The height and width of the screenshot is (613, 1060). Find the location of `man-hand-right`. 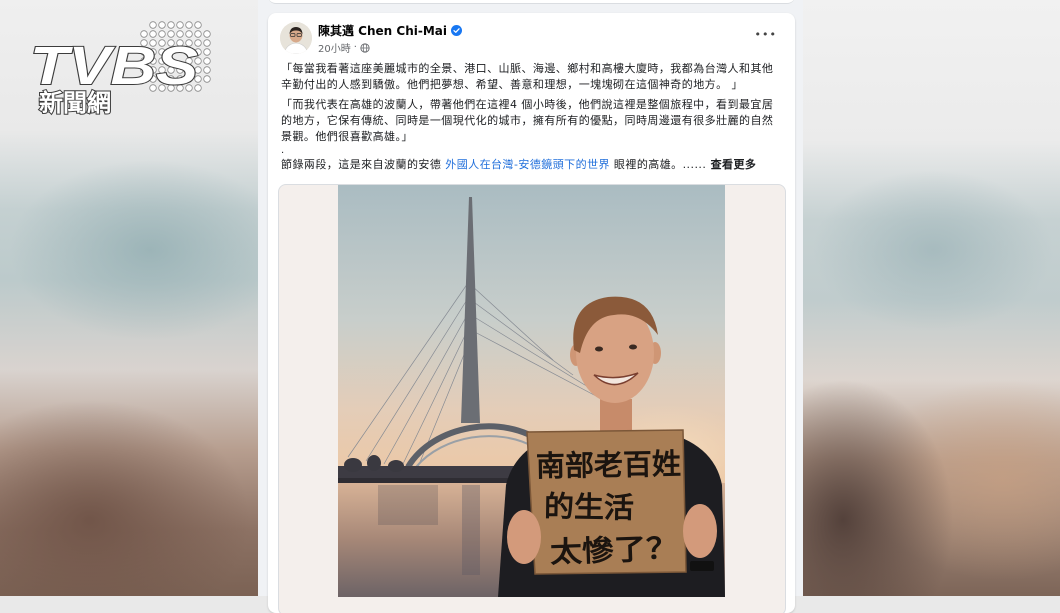

man-hand-right is located at coordinates (700, 531).